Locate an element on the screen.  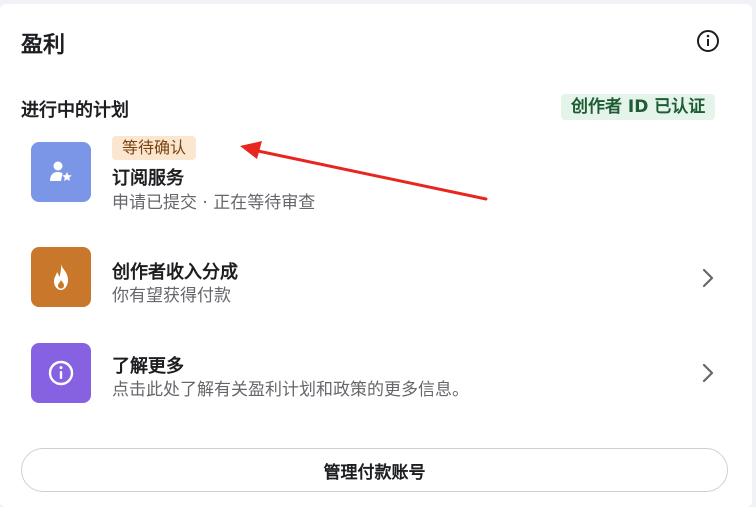
info-circle-icon is located at coordinates (708, 41).